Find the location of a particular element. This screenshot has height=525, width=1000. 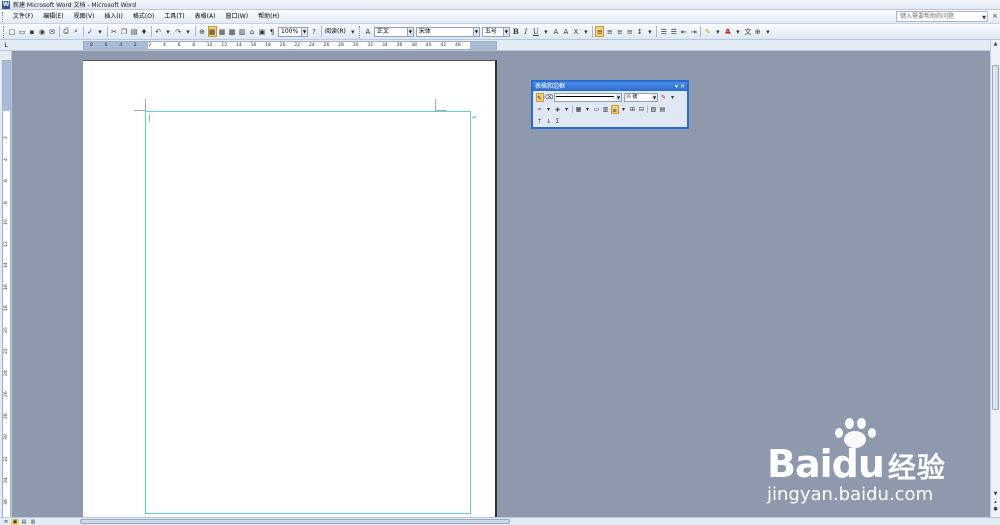

insert-table-icon: ▦ is located at coordinates (579, 109).